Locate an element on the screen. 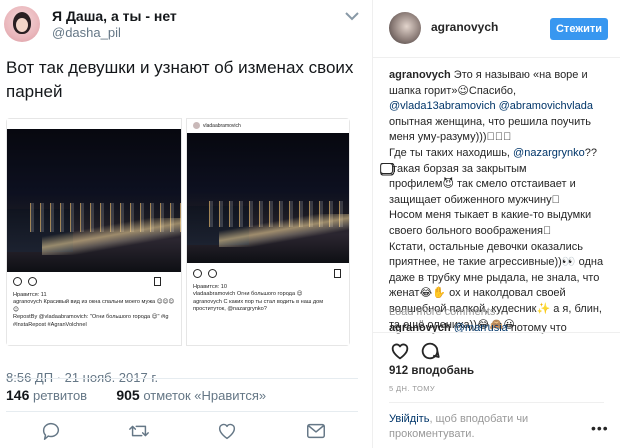  post-time: 5 ДН. ТОМУ is located at coordinates (412, 388).